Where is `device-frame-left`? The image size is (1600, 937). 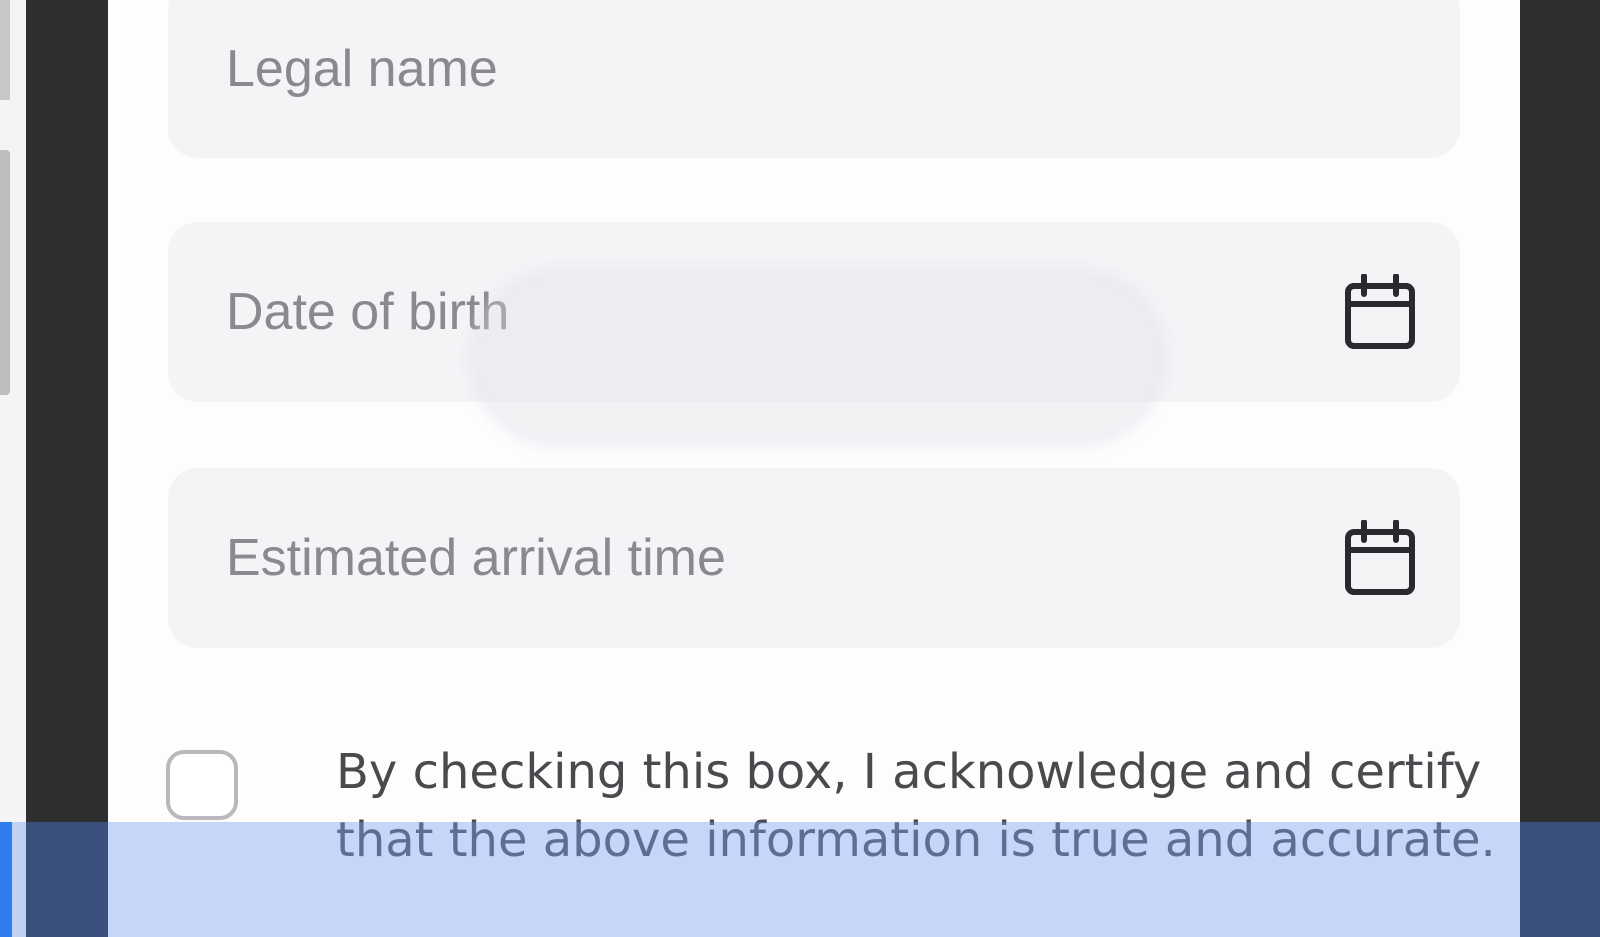 device-frame-left is located at coordinates (67, 468).